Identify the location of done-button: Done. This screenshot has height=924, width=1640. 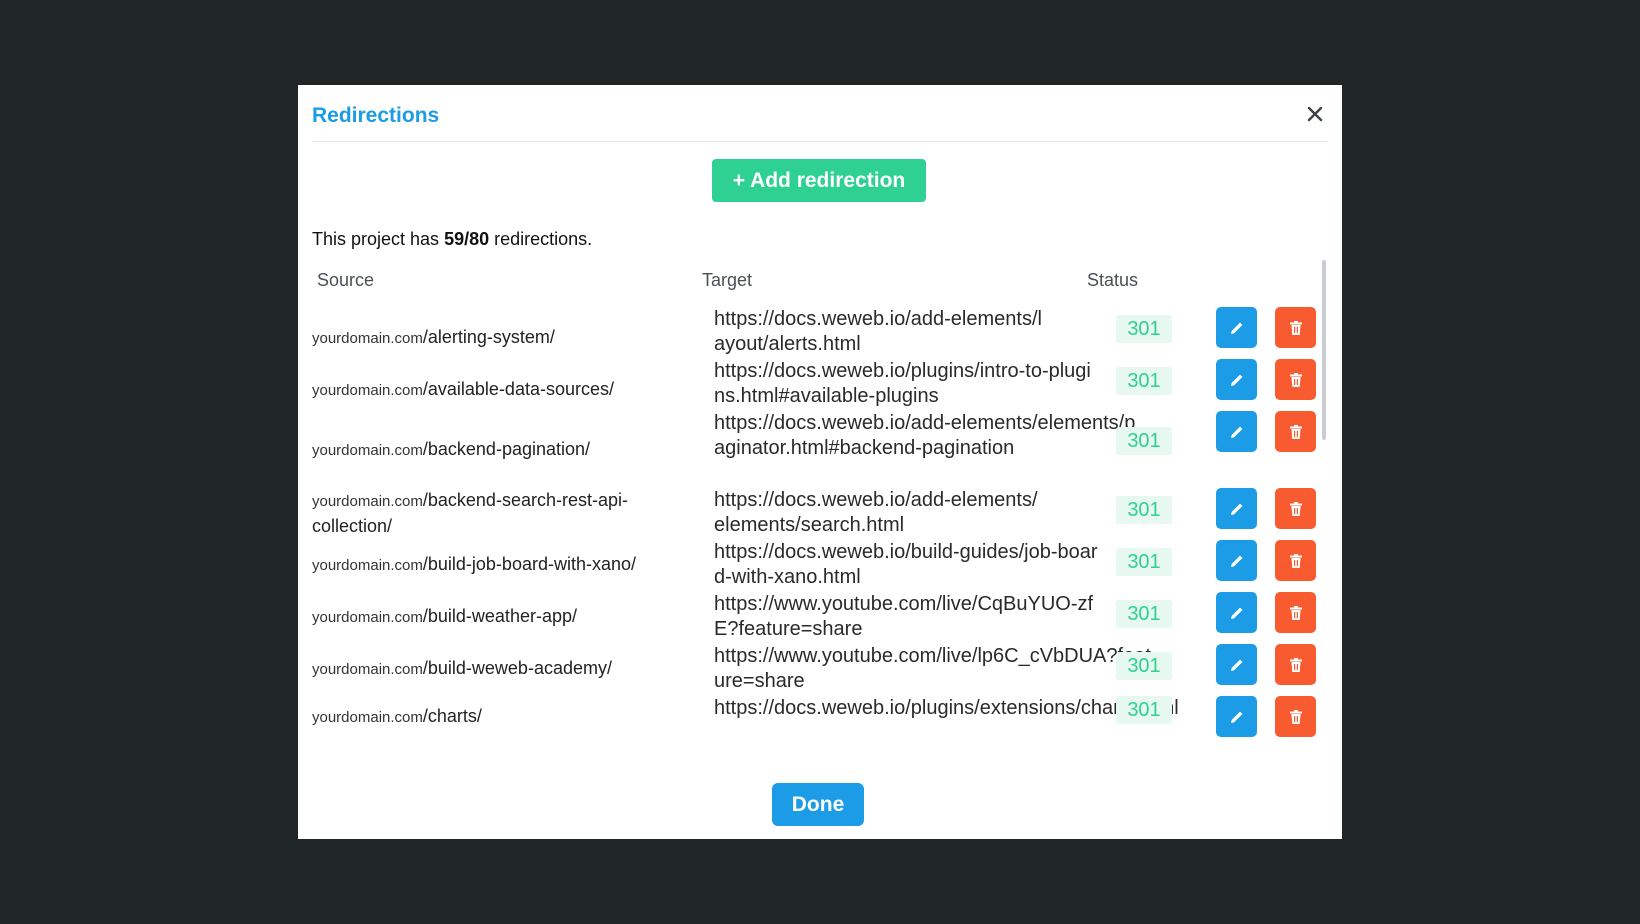
(818, 804).